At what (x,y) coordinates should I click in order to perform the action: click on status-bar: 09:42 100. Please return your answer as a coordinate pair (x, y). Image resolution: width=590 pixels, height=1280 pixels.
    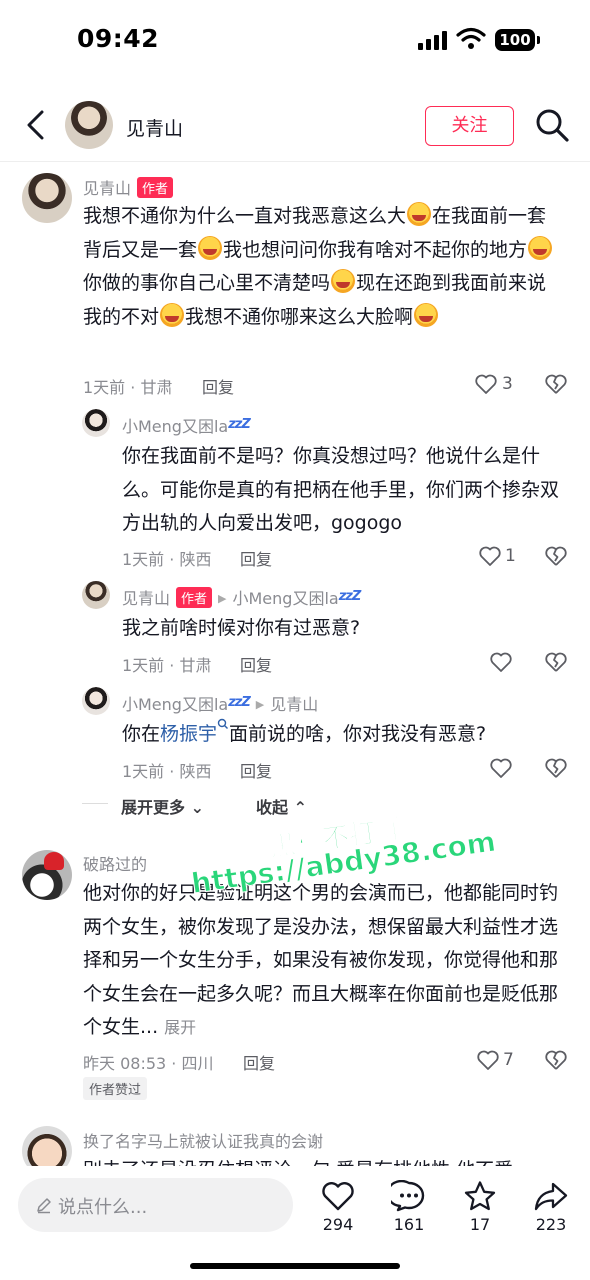
    Looking at the image, I should click on (295, 40).